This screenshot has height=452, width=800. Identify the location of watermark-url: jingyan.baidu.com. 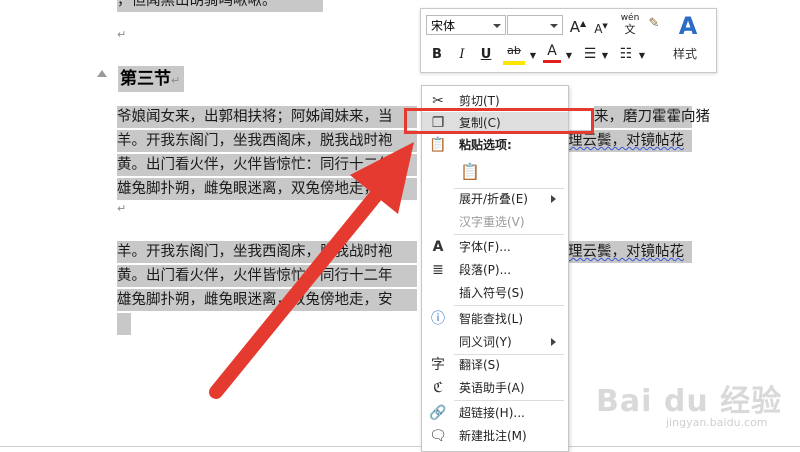
(717, 422).